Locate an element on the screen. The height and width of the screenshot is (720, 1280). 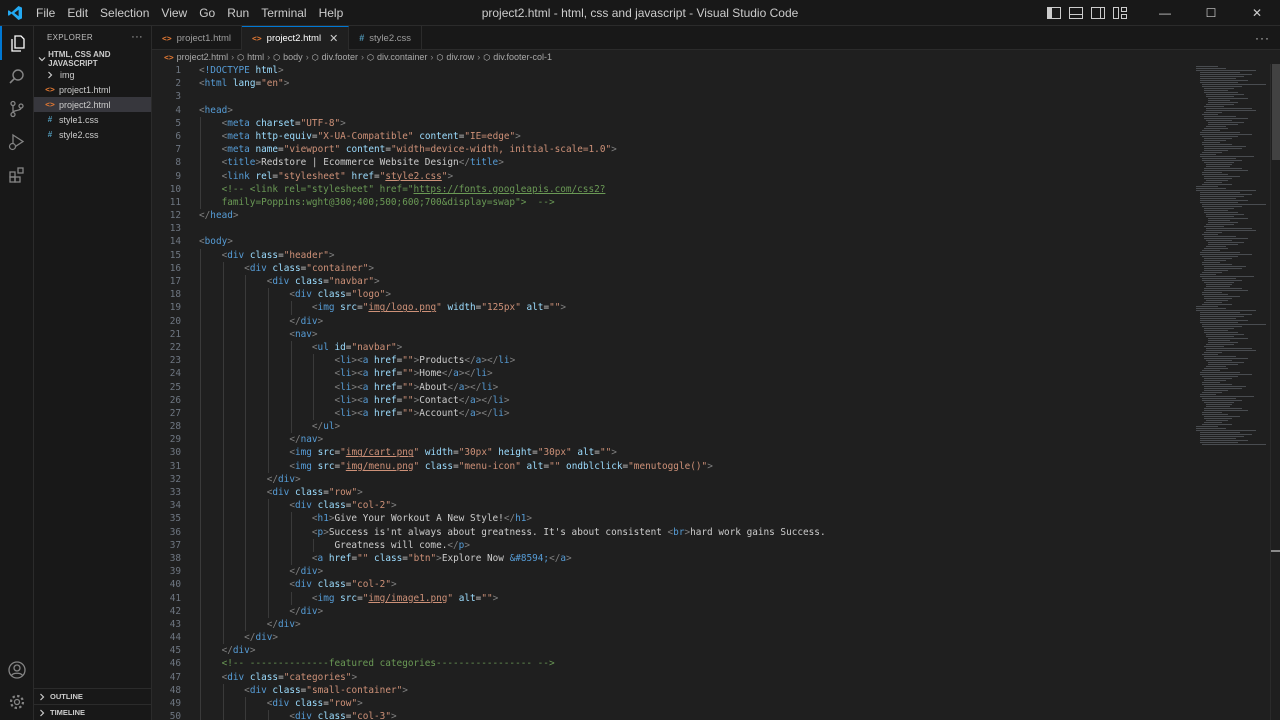
tab-style2-css: # style2.css is located at coordinates (386, 38).